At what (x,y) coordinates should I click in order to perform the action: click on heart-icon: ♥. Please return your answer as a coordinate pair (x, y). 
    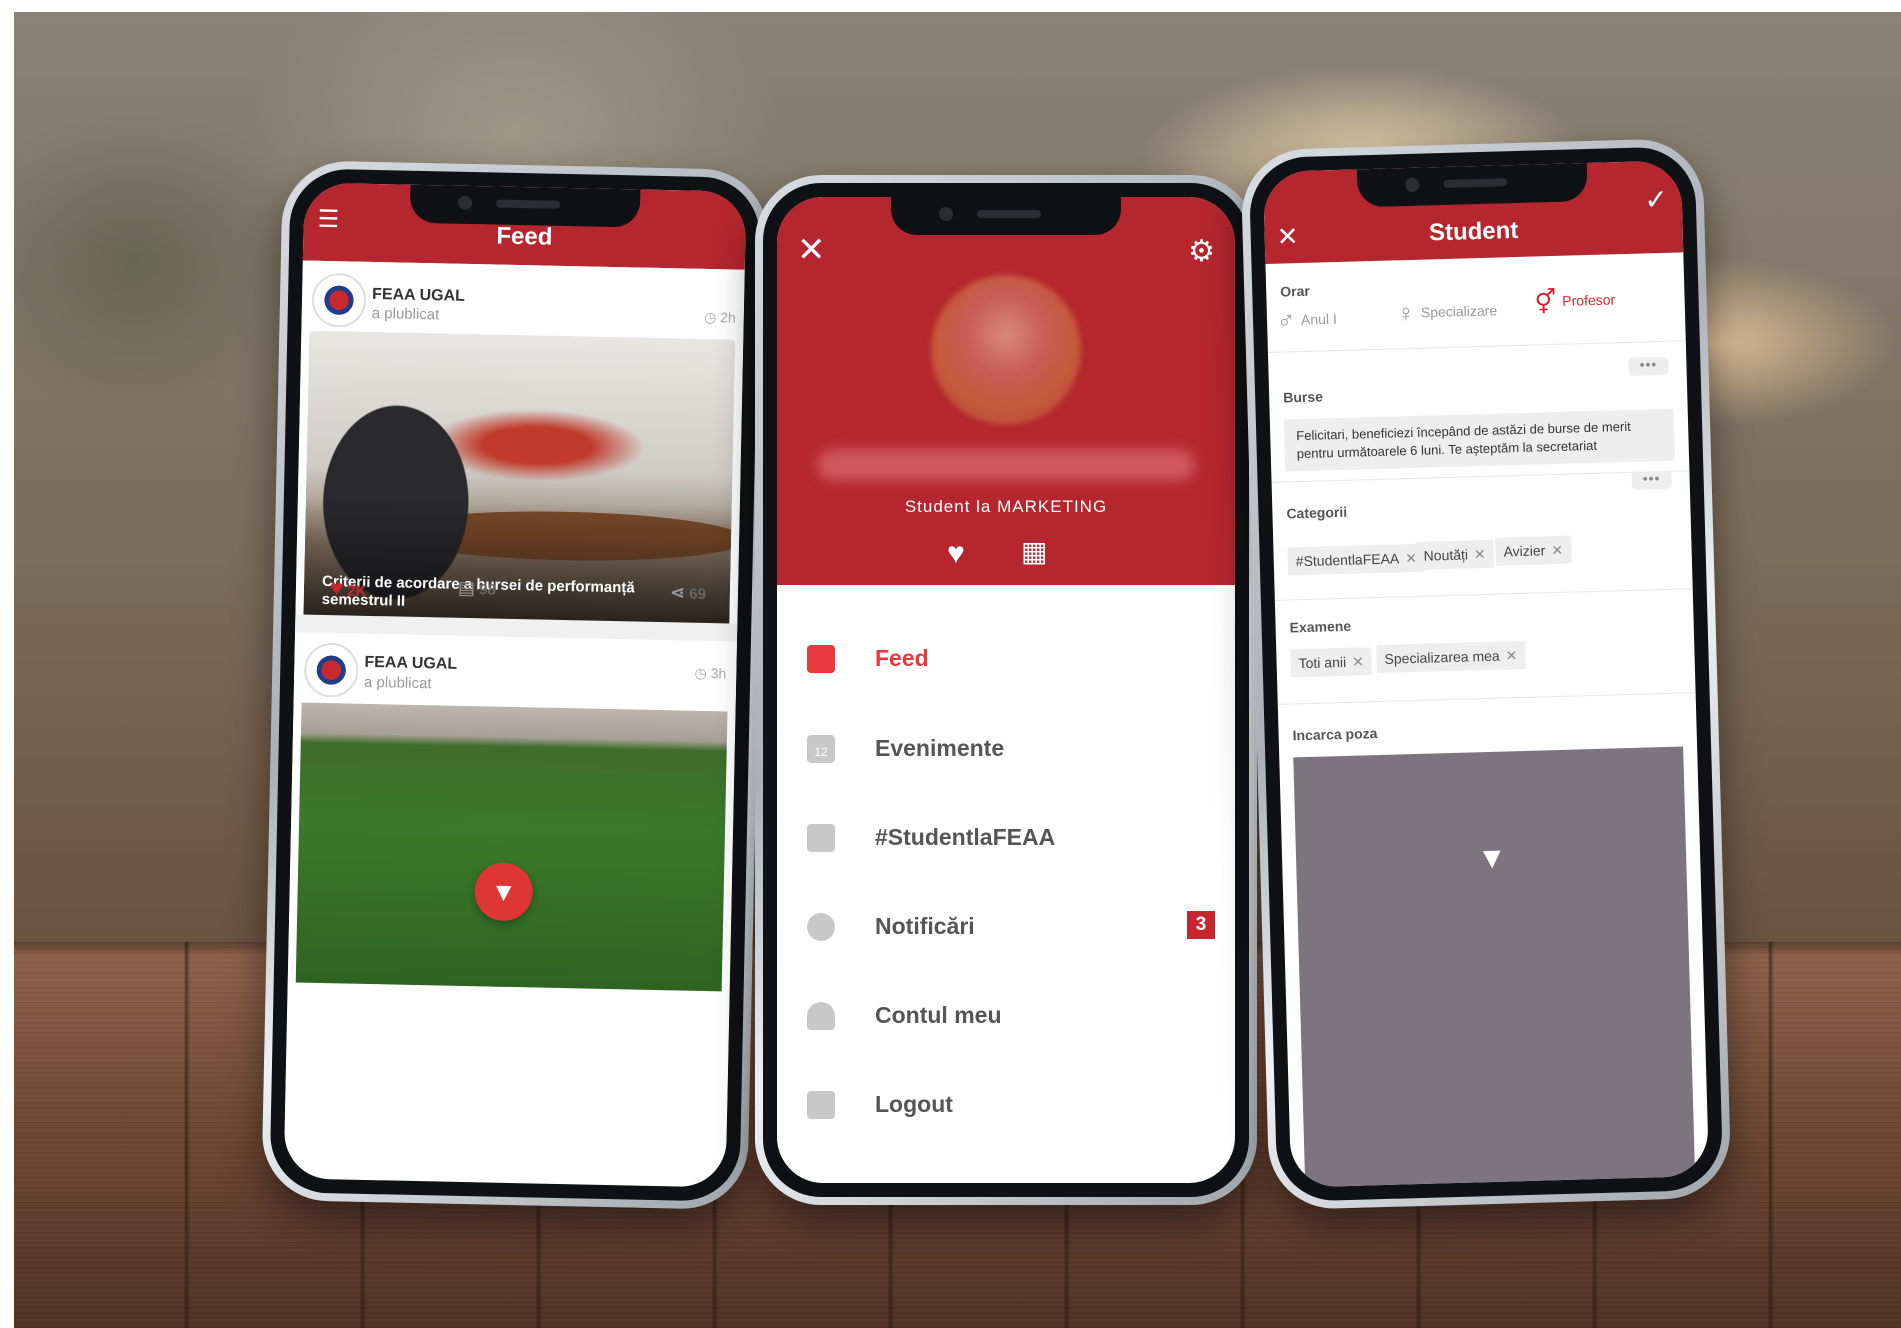
    Looking at the image, I should click on (336, 588).